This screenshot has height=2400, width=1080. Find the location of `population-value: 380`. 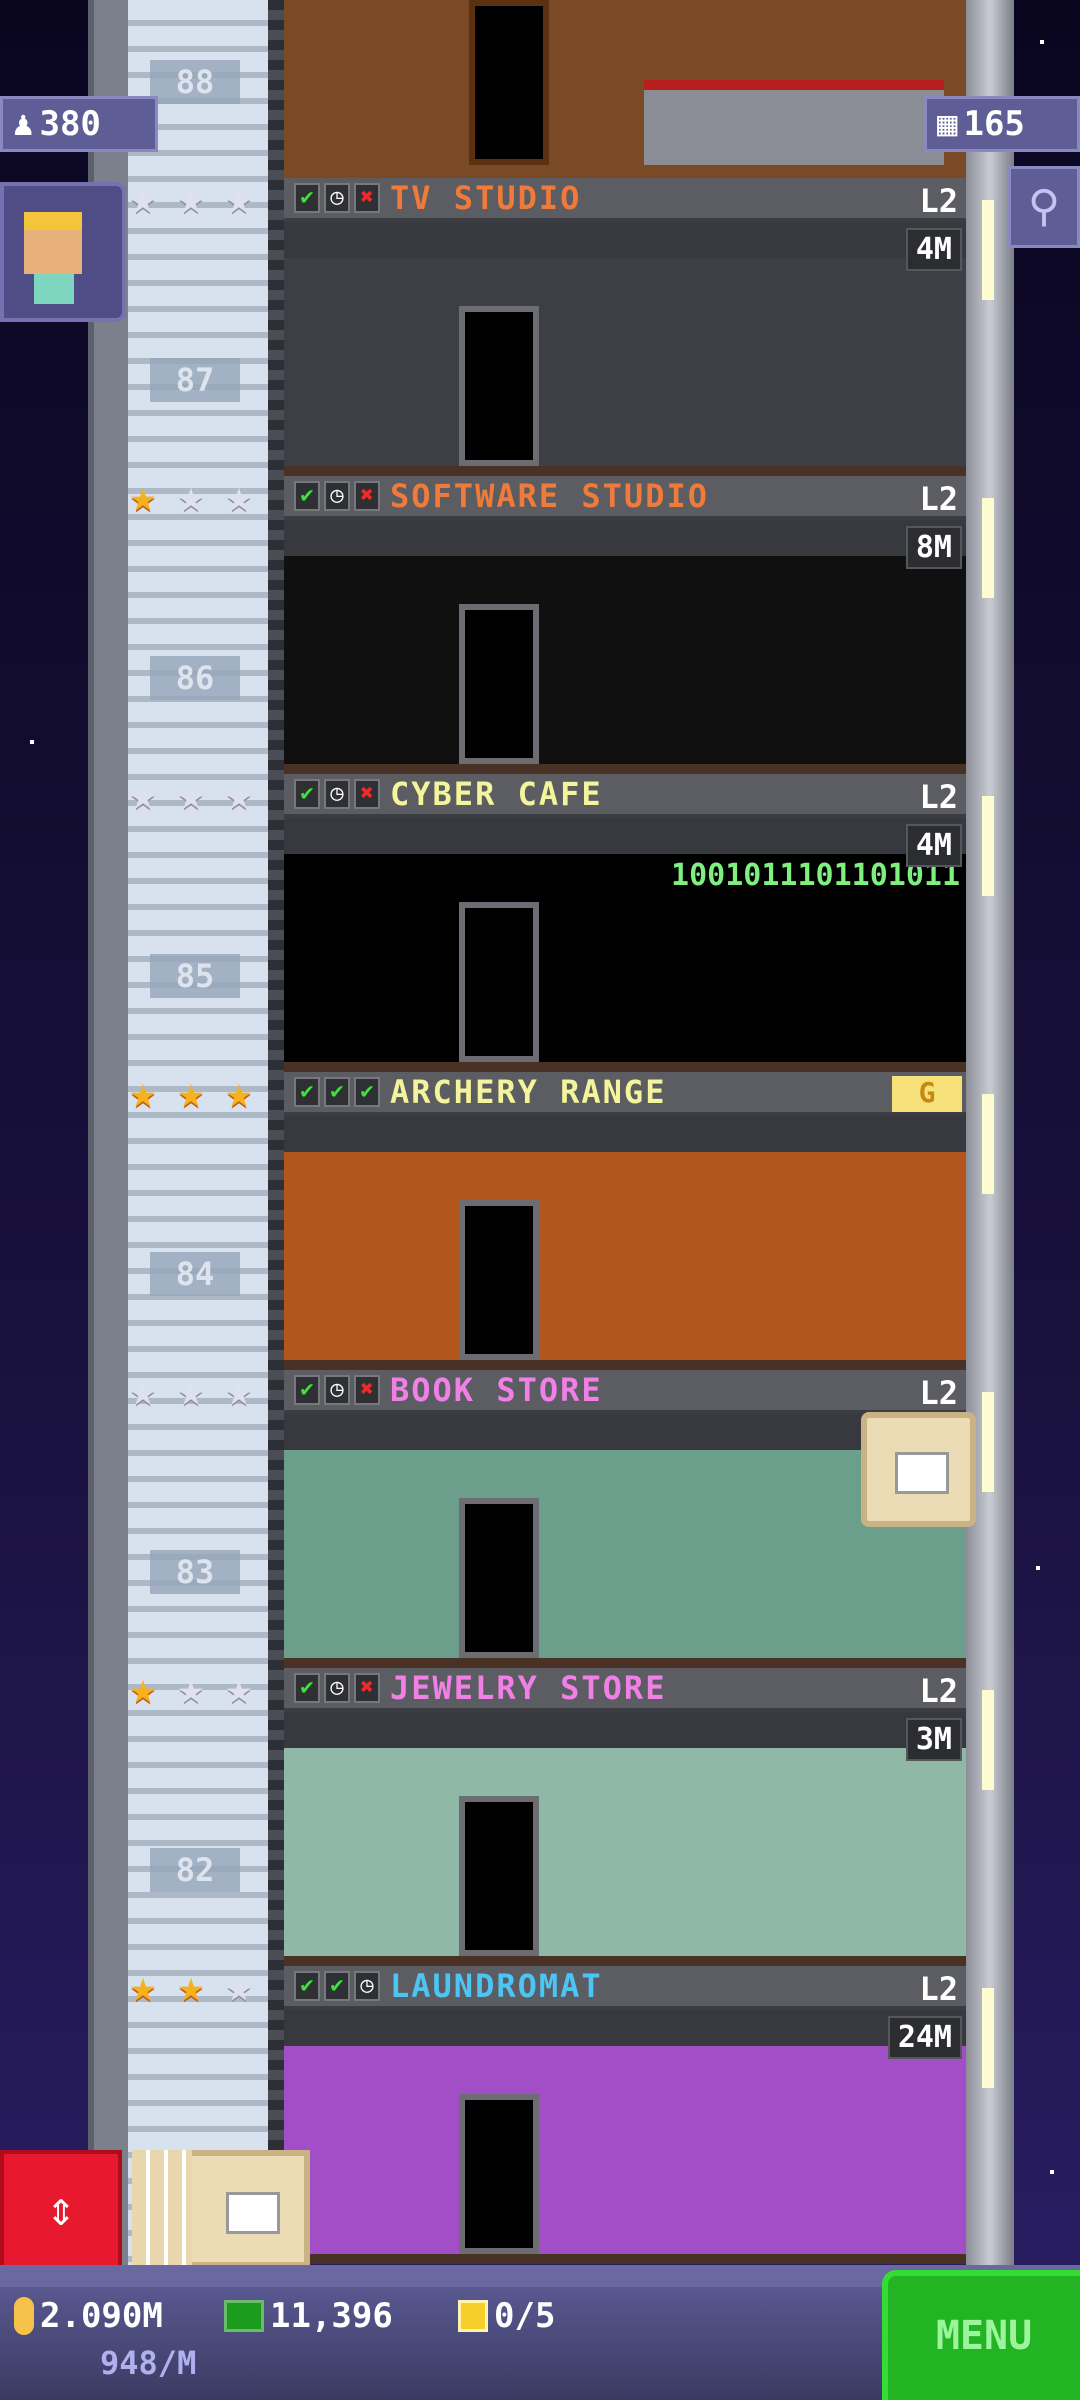

population-value: 380 is located at coordinates (70, 124).